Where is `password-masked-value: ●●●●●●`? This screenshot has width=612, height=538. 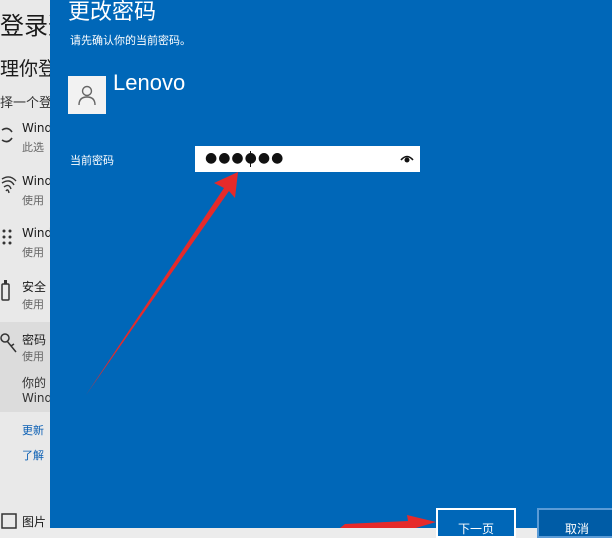 password-masked-value: ●●●●●● is located at coordinates (245, 158).